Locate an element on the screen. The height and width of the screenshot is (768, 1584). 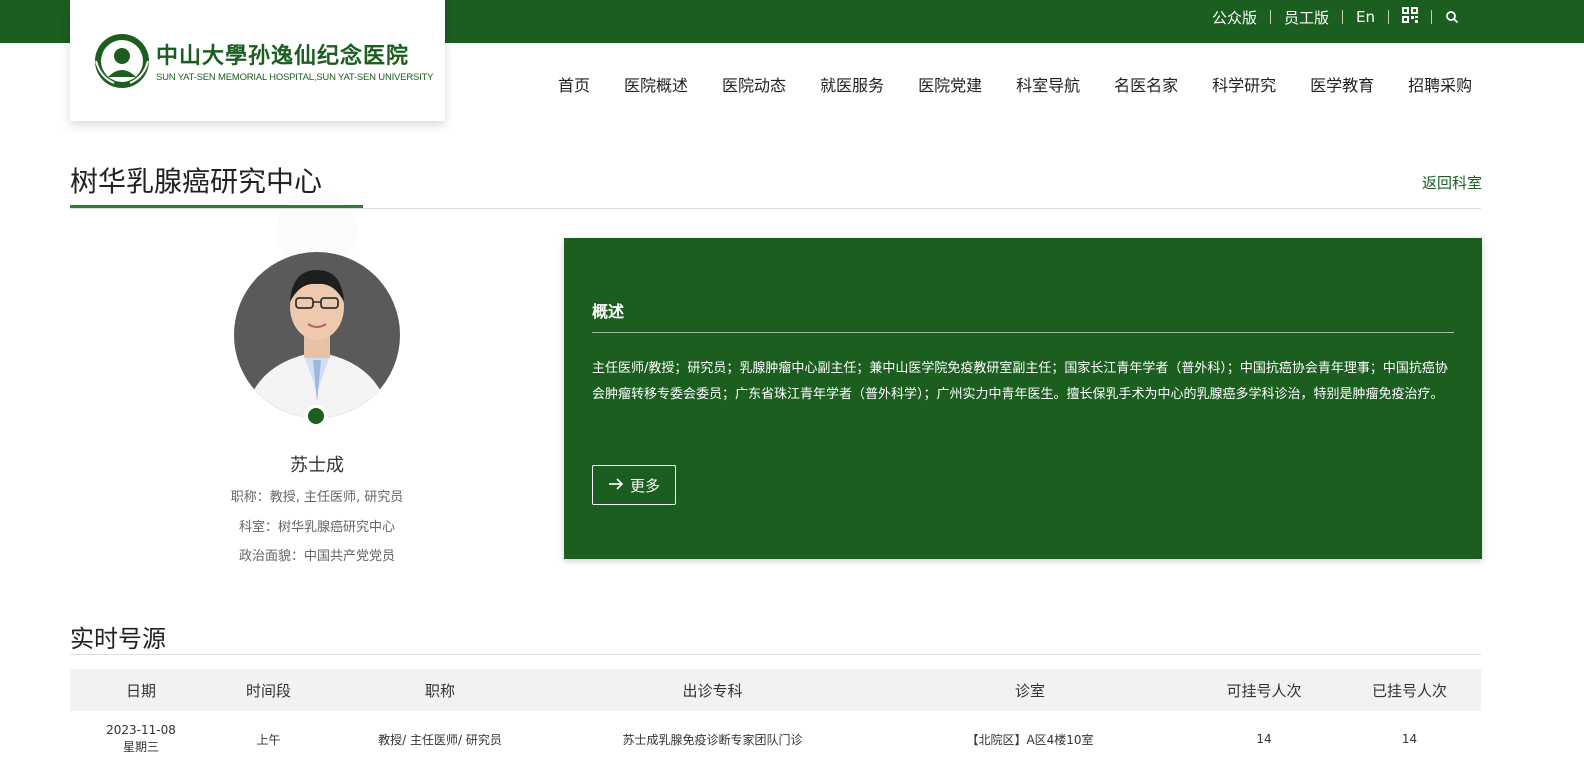
utility-links: 公众版 员工版 En is located at coordinates (1335, 17).